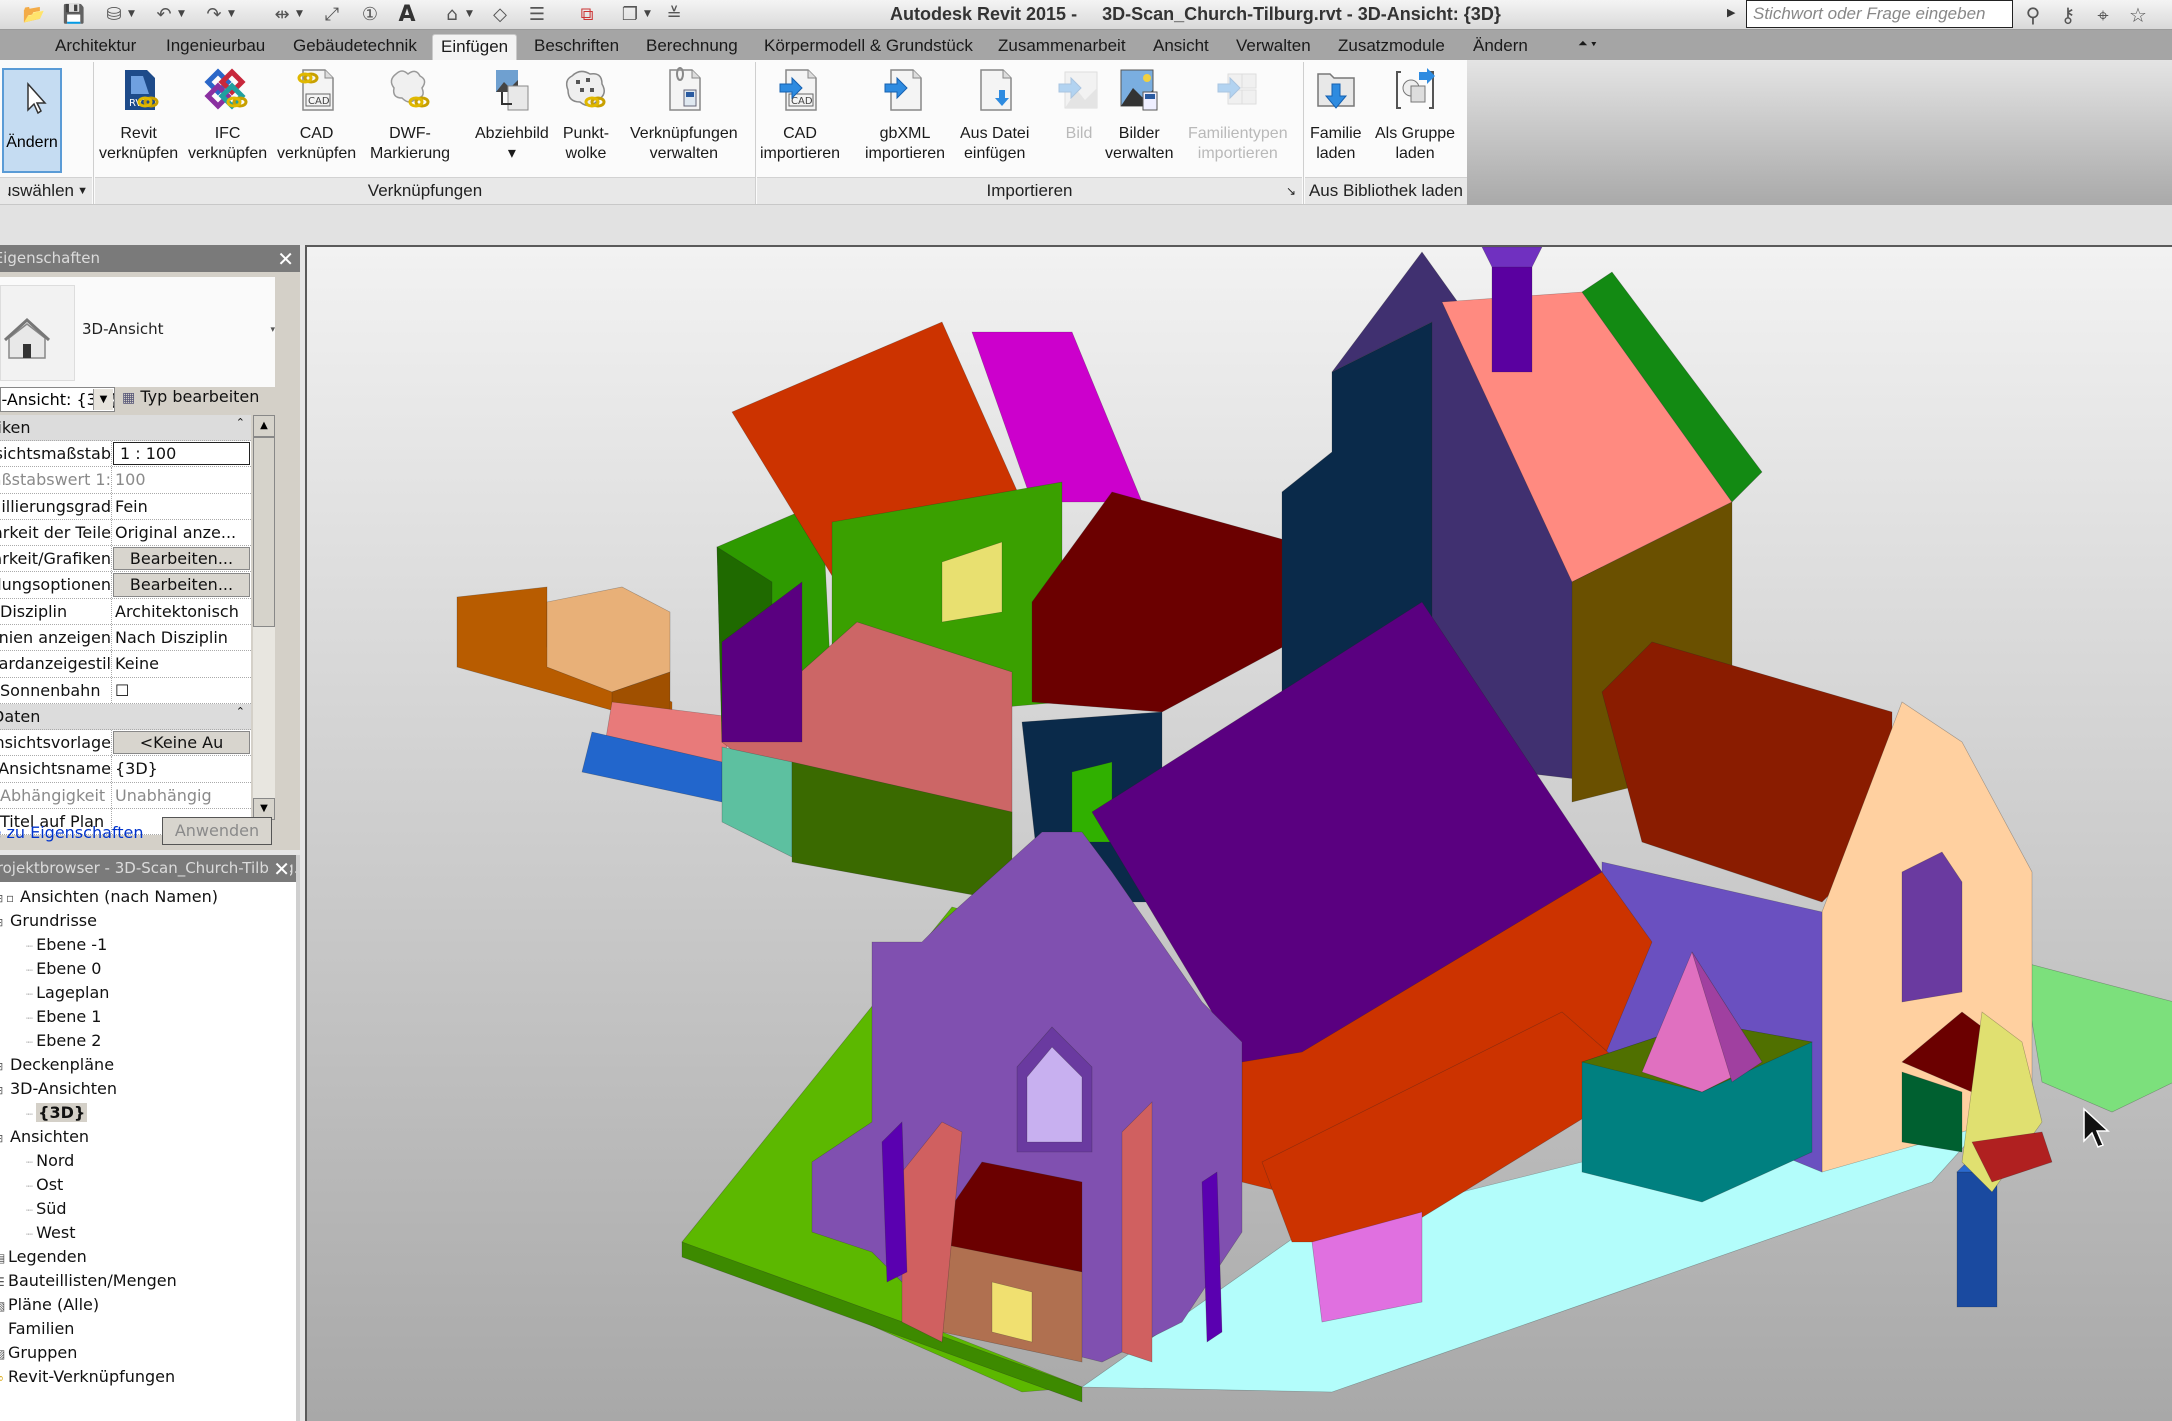  What do you see at coordinates (148, 1041) in the screenshot?
I see `tree-node: ┈ Ebene 2` at bounding box center [148, 1041].